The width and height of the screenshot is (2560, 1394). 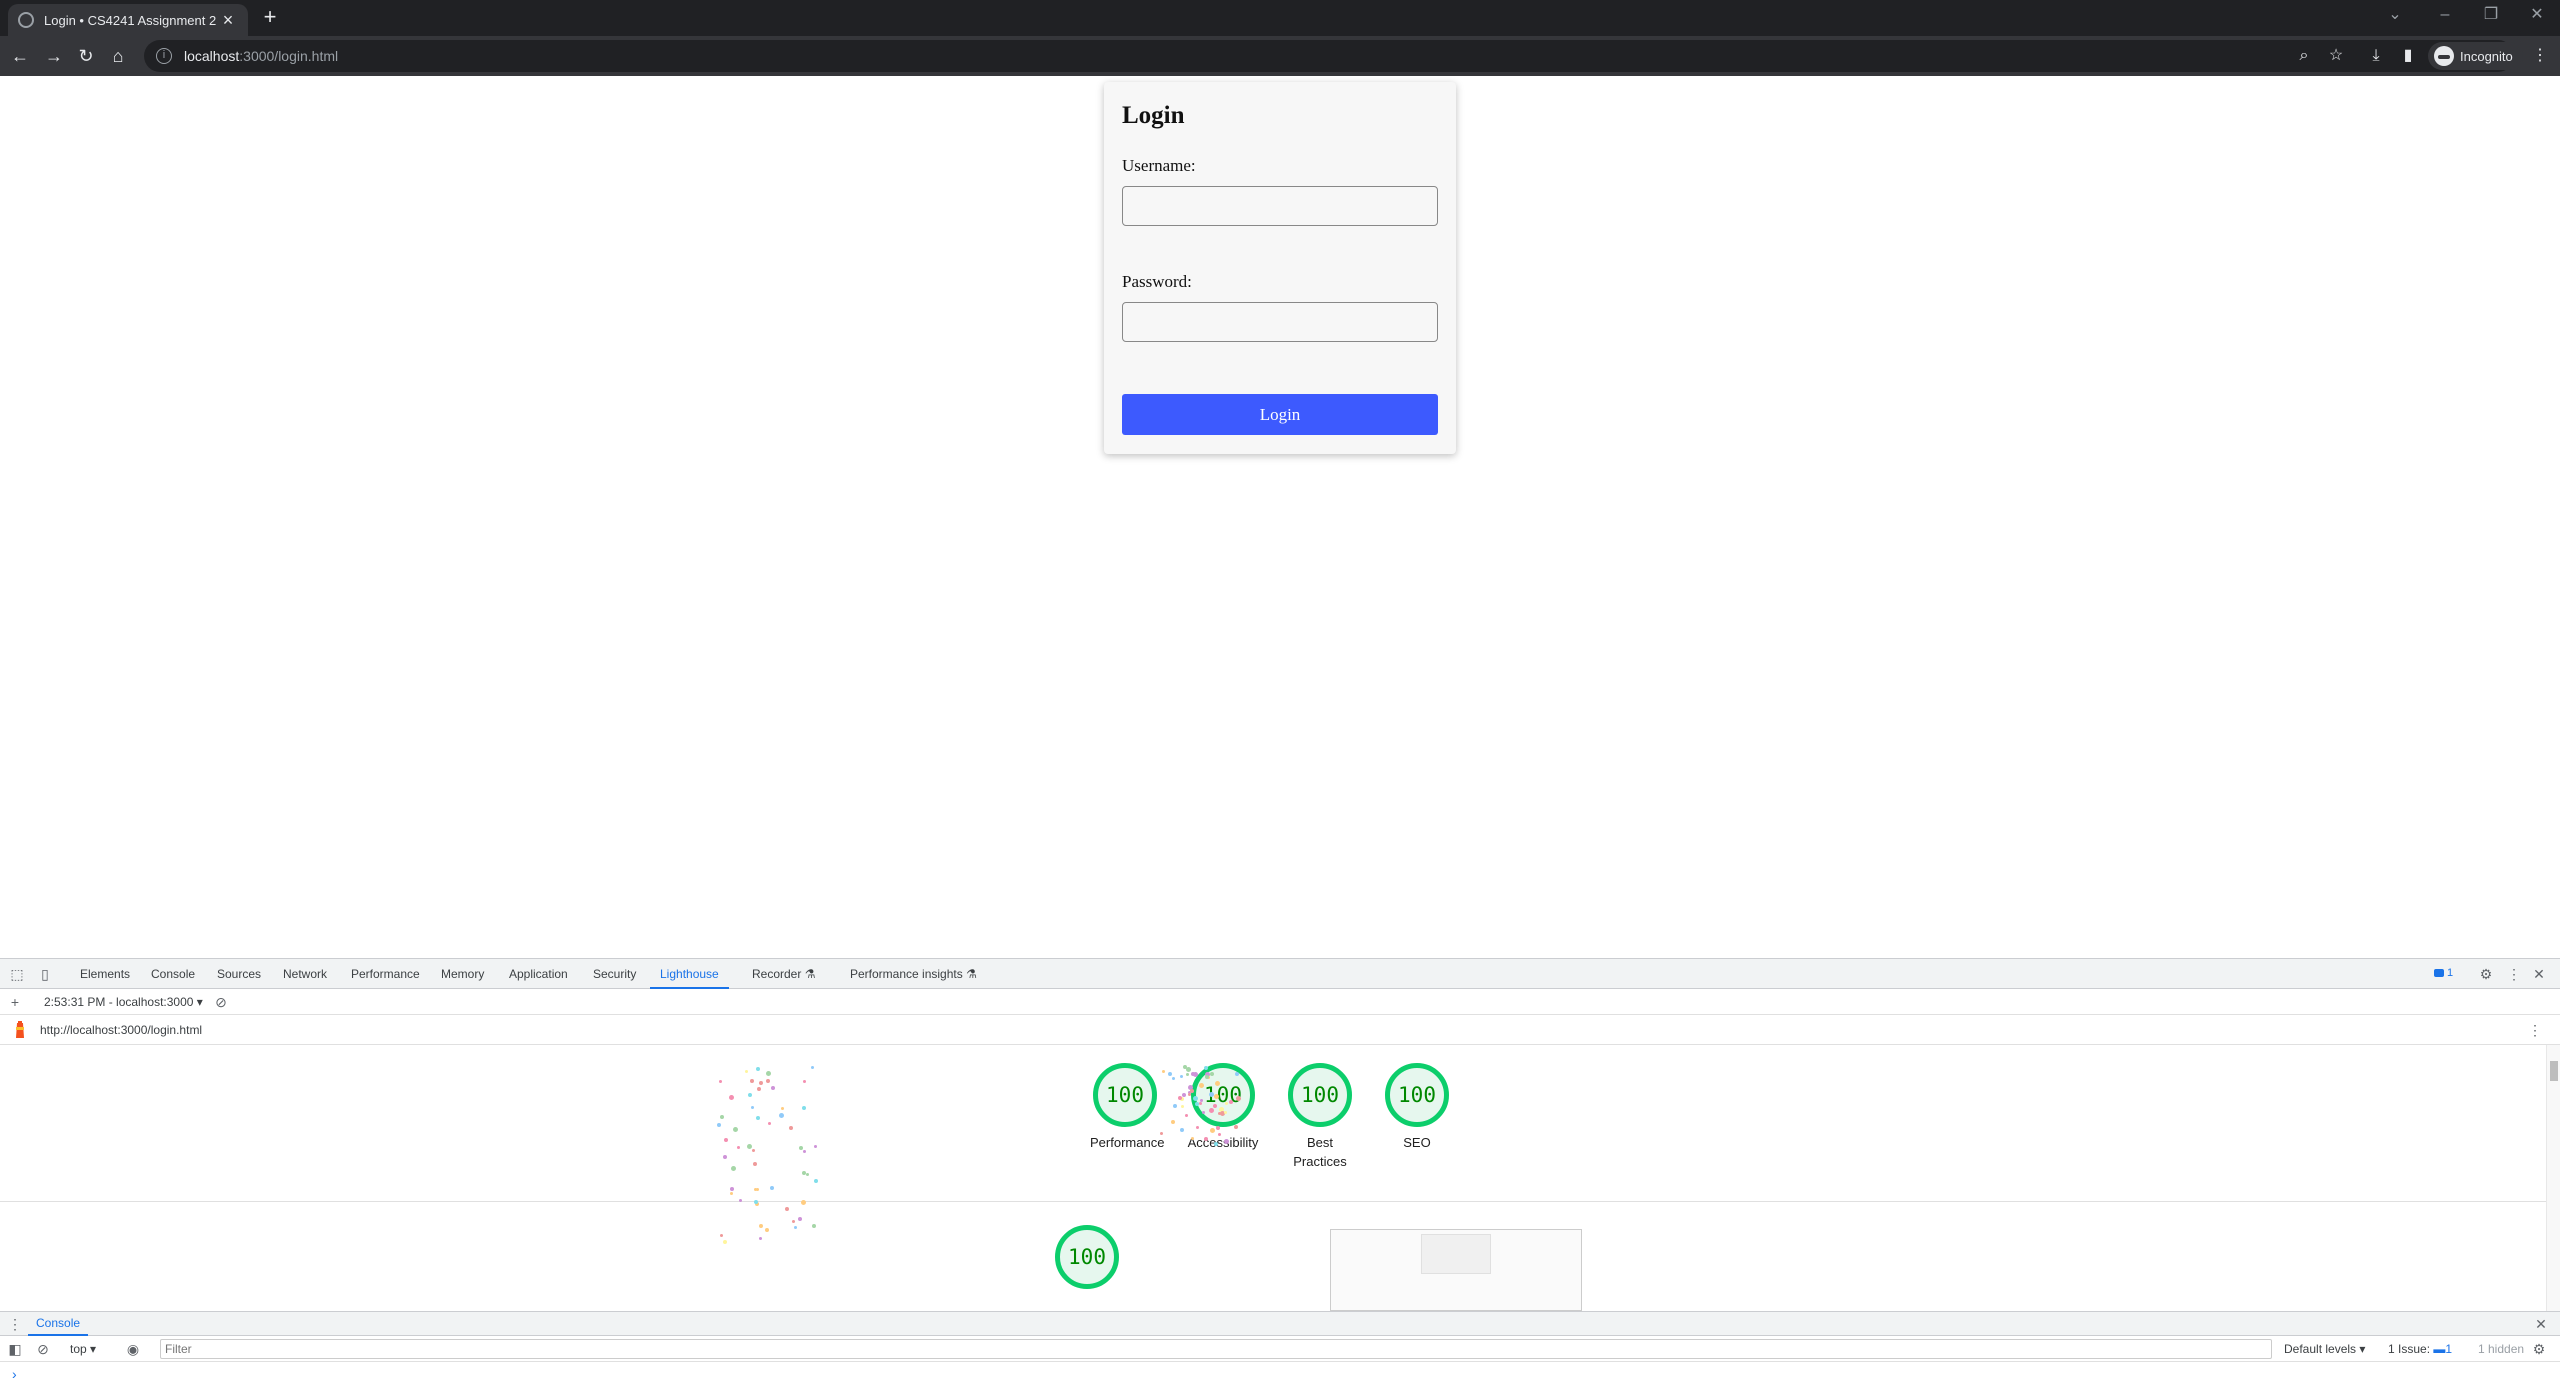 What do you see at coordinates (1329, 56) in the screenshot?
I see `address-bar: i localhost:3000/login.html` at bounding box center [1329, 56].